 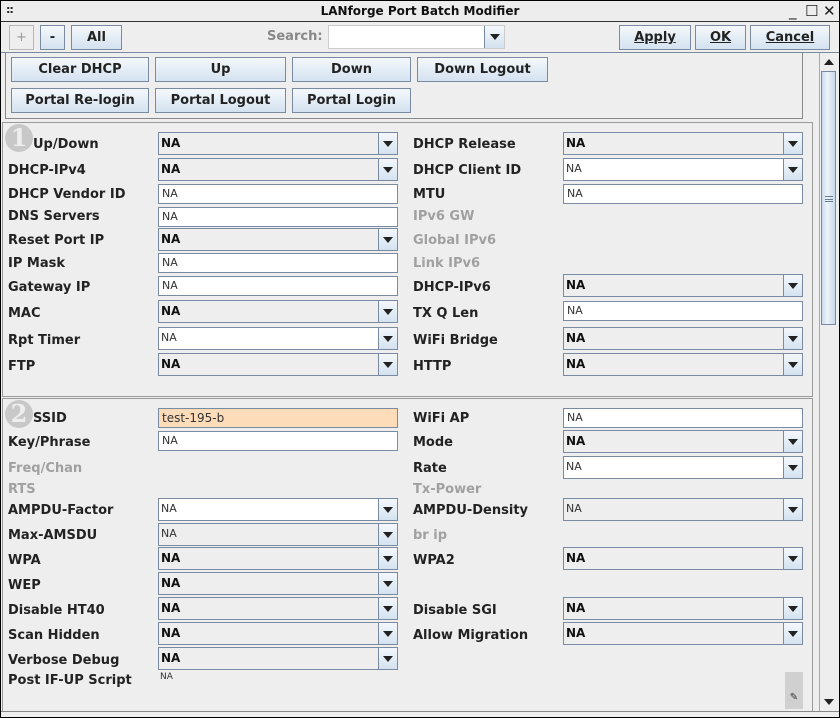 I want to click on dhcp-vendor-id-input: NA, so click(x=278, y=194).